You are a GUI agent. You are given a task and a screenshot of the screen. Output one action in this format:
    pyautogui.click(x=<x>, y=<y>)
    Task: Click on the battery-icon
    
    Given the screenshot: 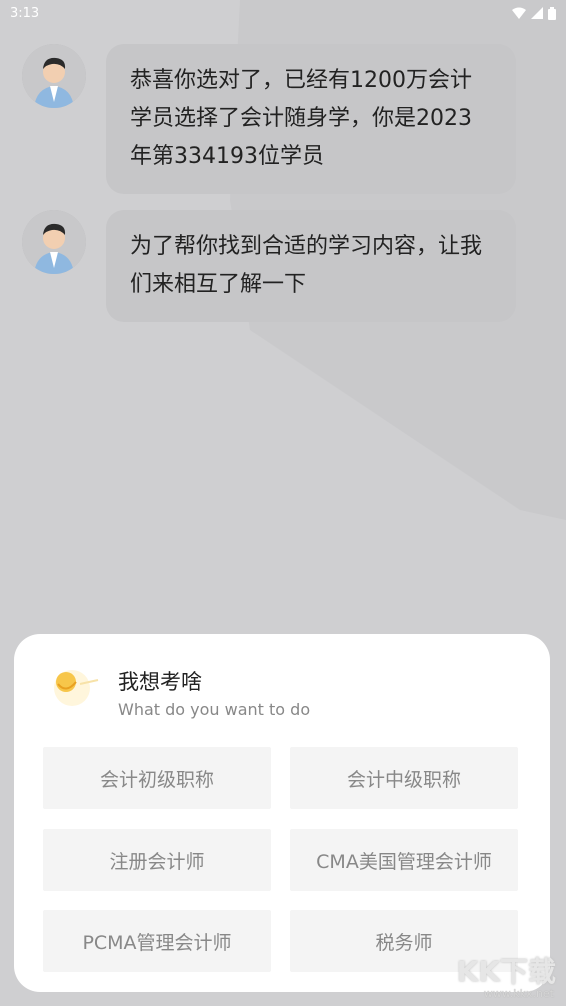 What is the action you would take?
    pyautogui.click(x=552, y=13)
    